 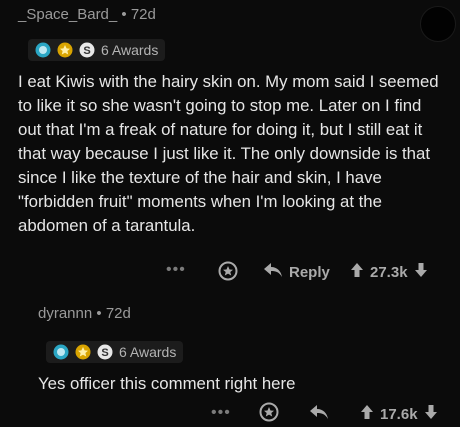 What do you see at coordinates (143, 14) in the screenshot?
I see `comment-1-age: 72d` at bounding box center [143, 14].